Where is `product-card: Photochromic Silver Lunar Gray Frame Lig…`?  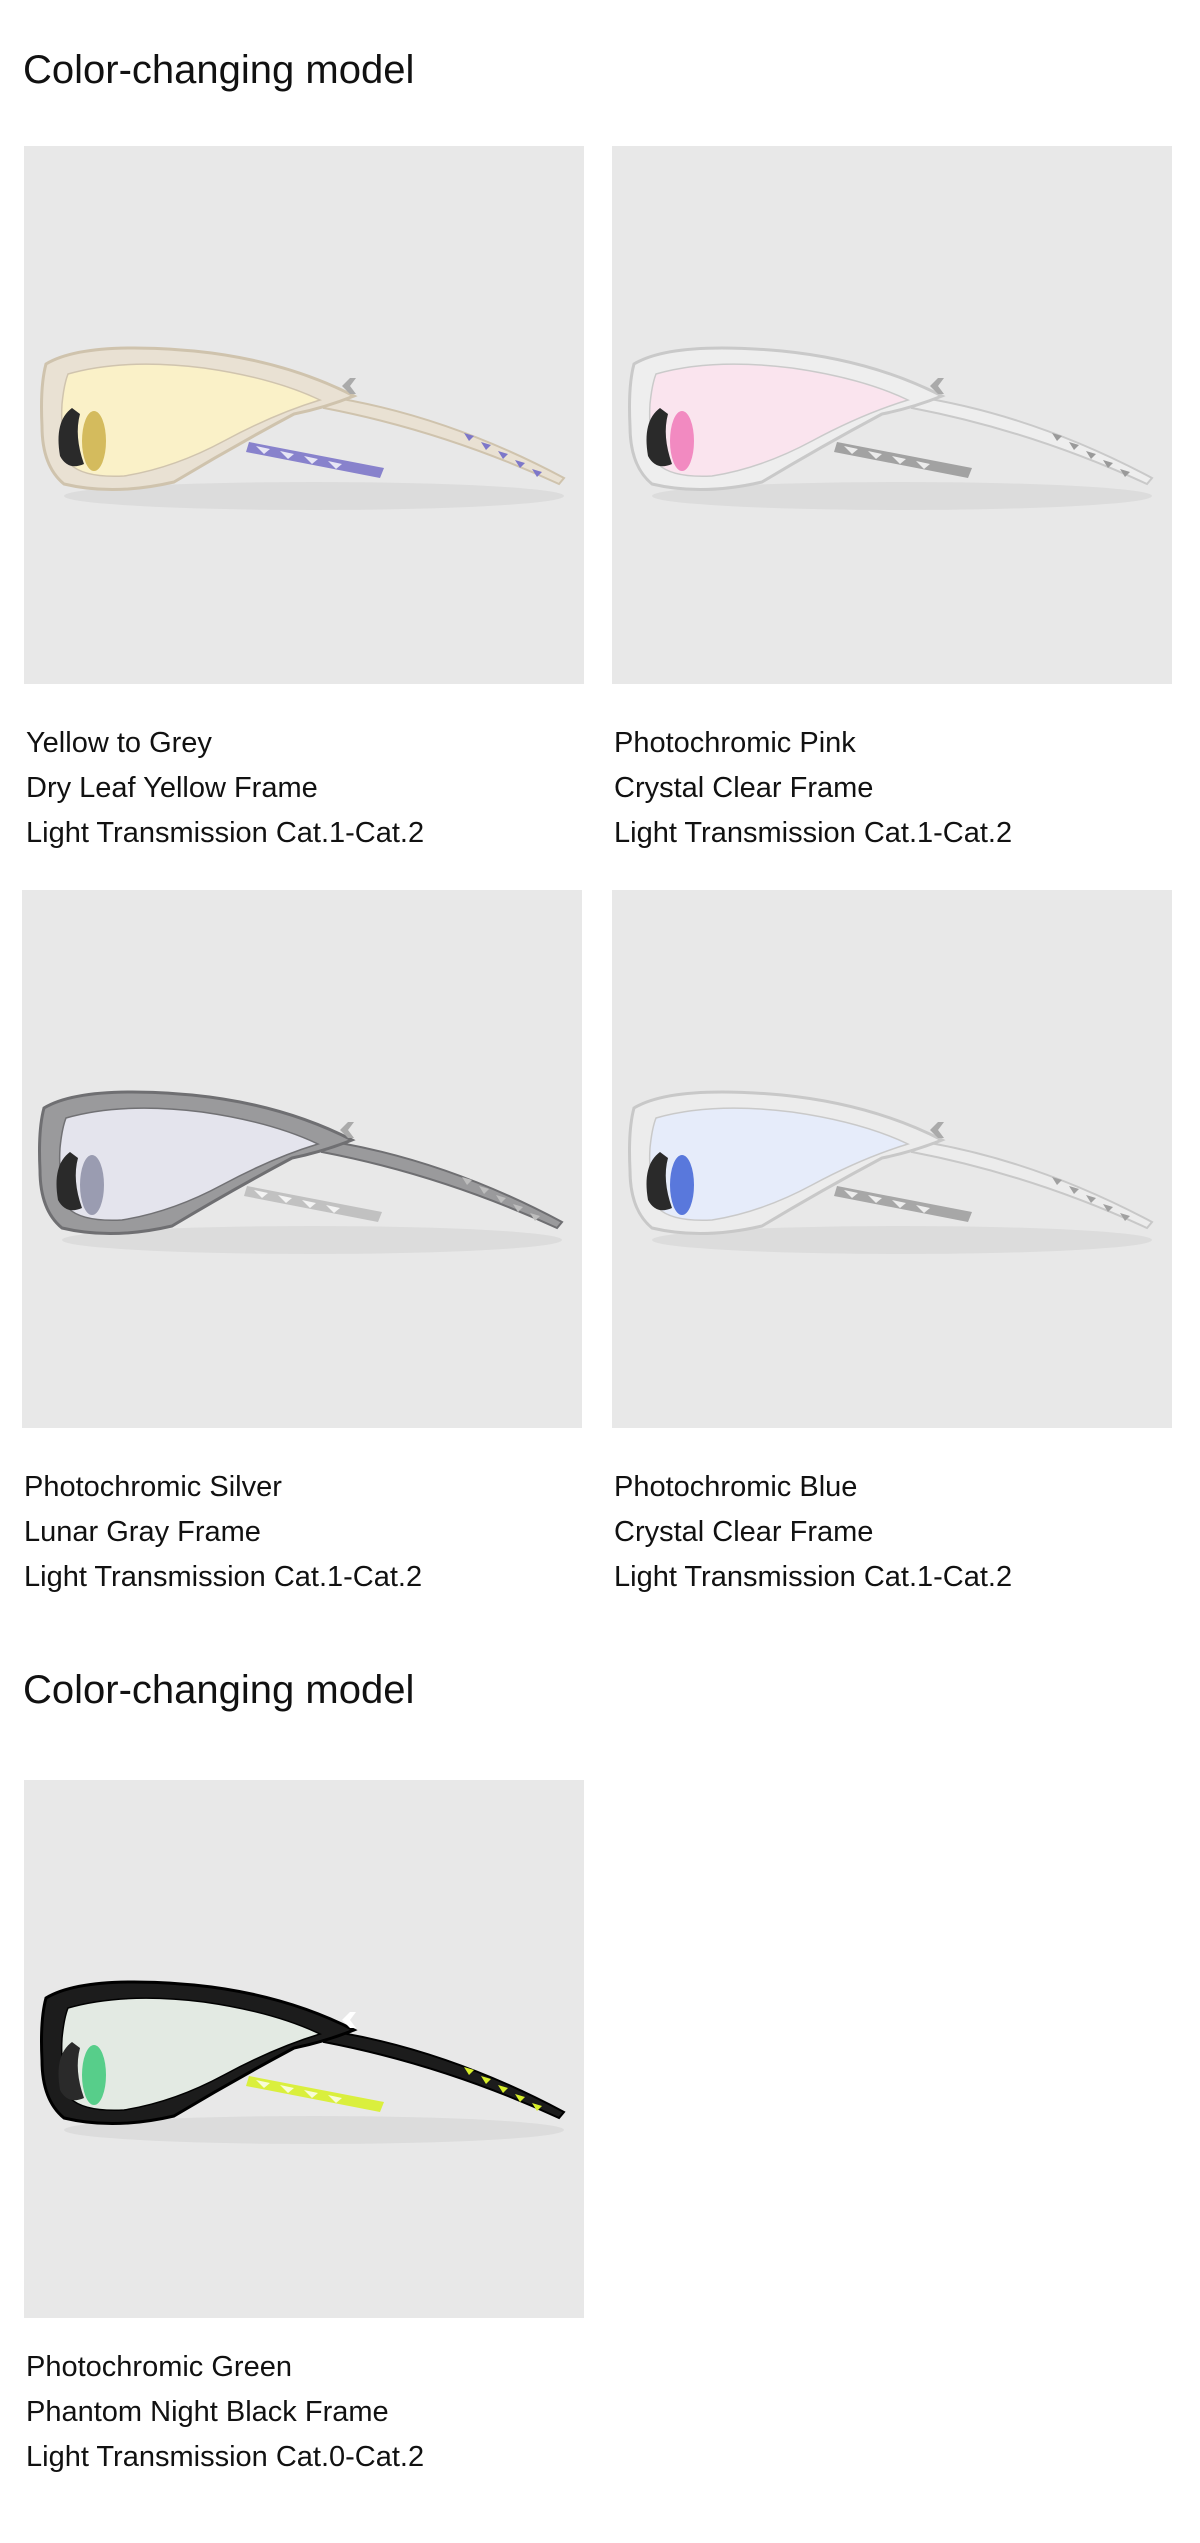
product-card: Photochromic Silver Lunar Gray Frame Lig… is located at coordinates (302, 1241).